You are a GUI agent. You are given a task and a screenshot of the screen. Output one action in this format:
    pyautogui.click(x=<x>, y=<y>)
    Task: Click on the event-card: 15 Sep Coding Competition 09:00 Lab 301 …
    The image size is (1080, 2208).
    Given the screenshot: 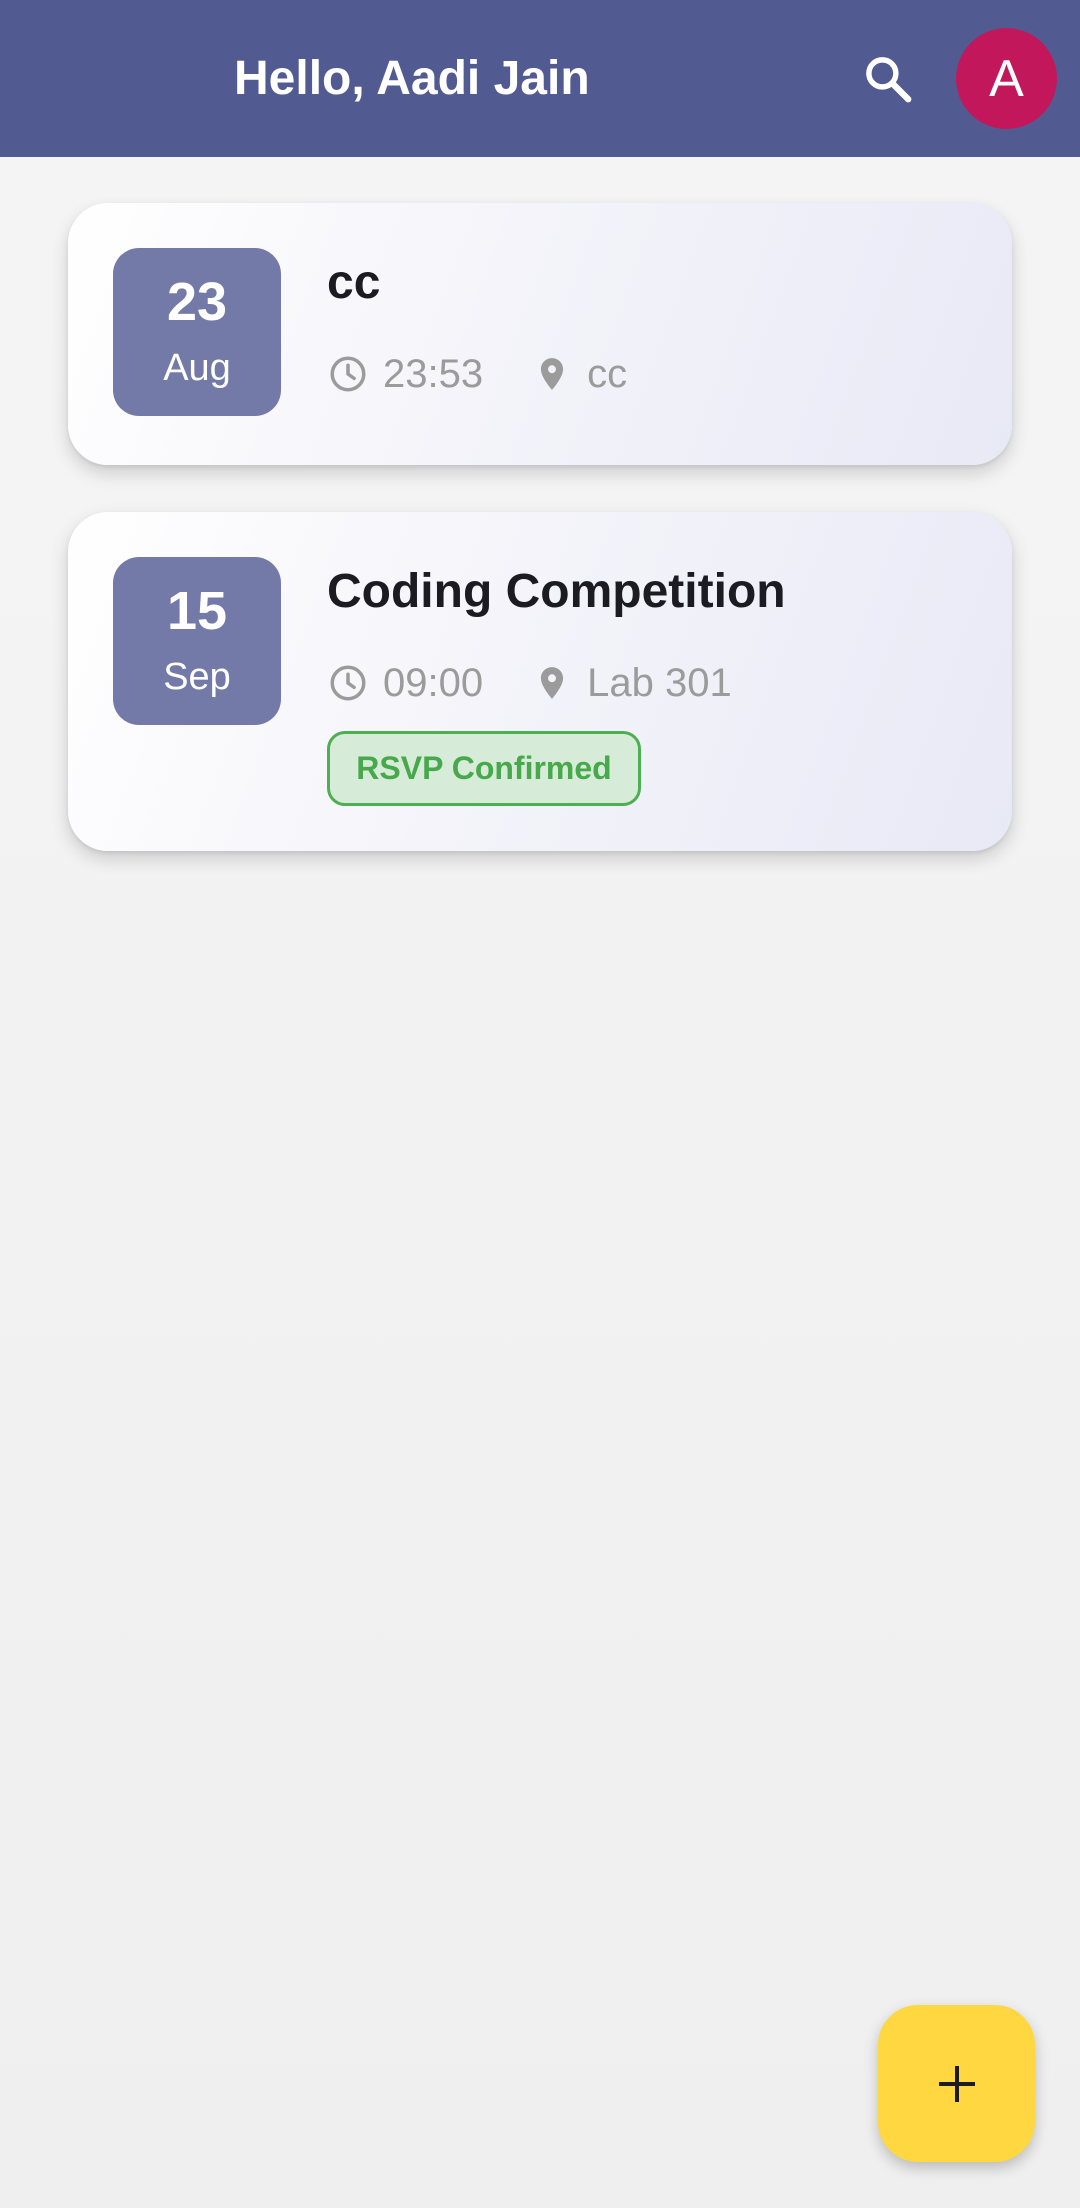 What is the action you would take?
    pyautogui.click(x=540, y=681)
    